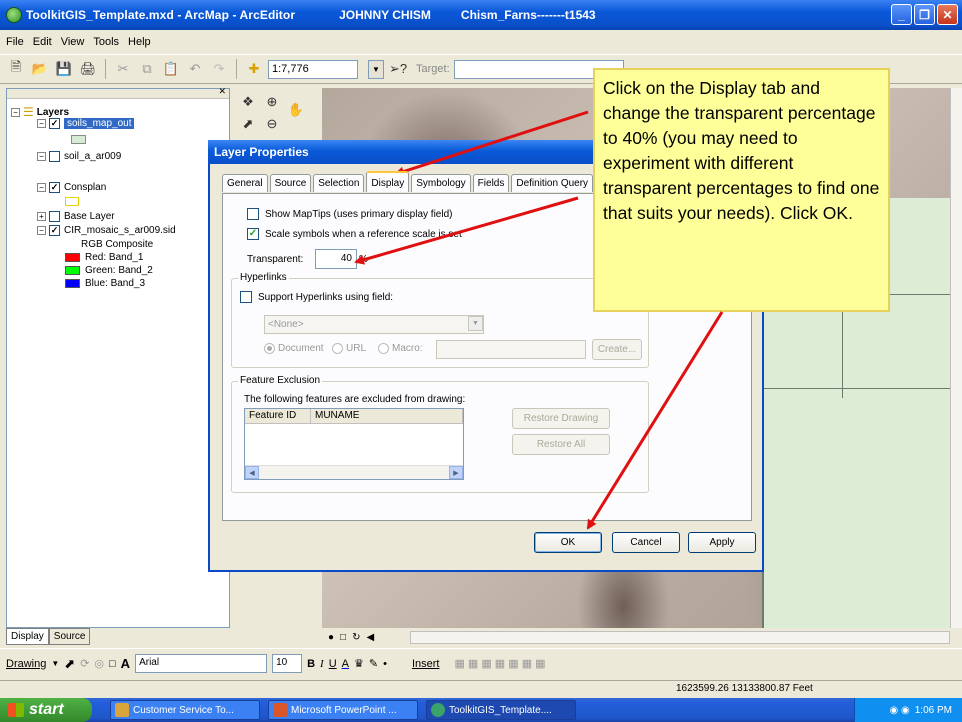 The image size is (962, 722). What do you see at coordinates (316, 297) in the screenshot?
I see `support-hyperlinks-checkbox: Support Hyperlinks using field:` at bounding box center [316, 297].